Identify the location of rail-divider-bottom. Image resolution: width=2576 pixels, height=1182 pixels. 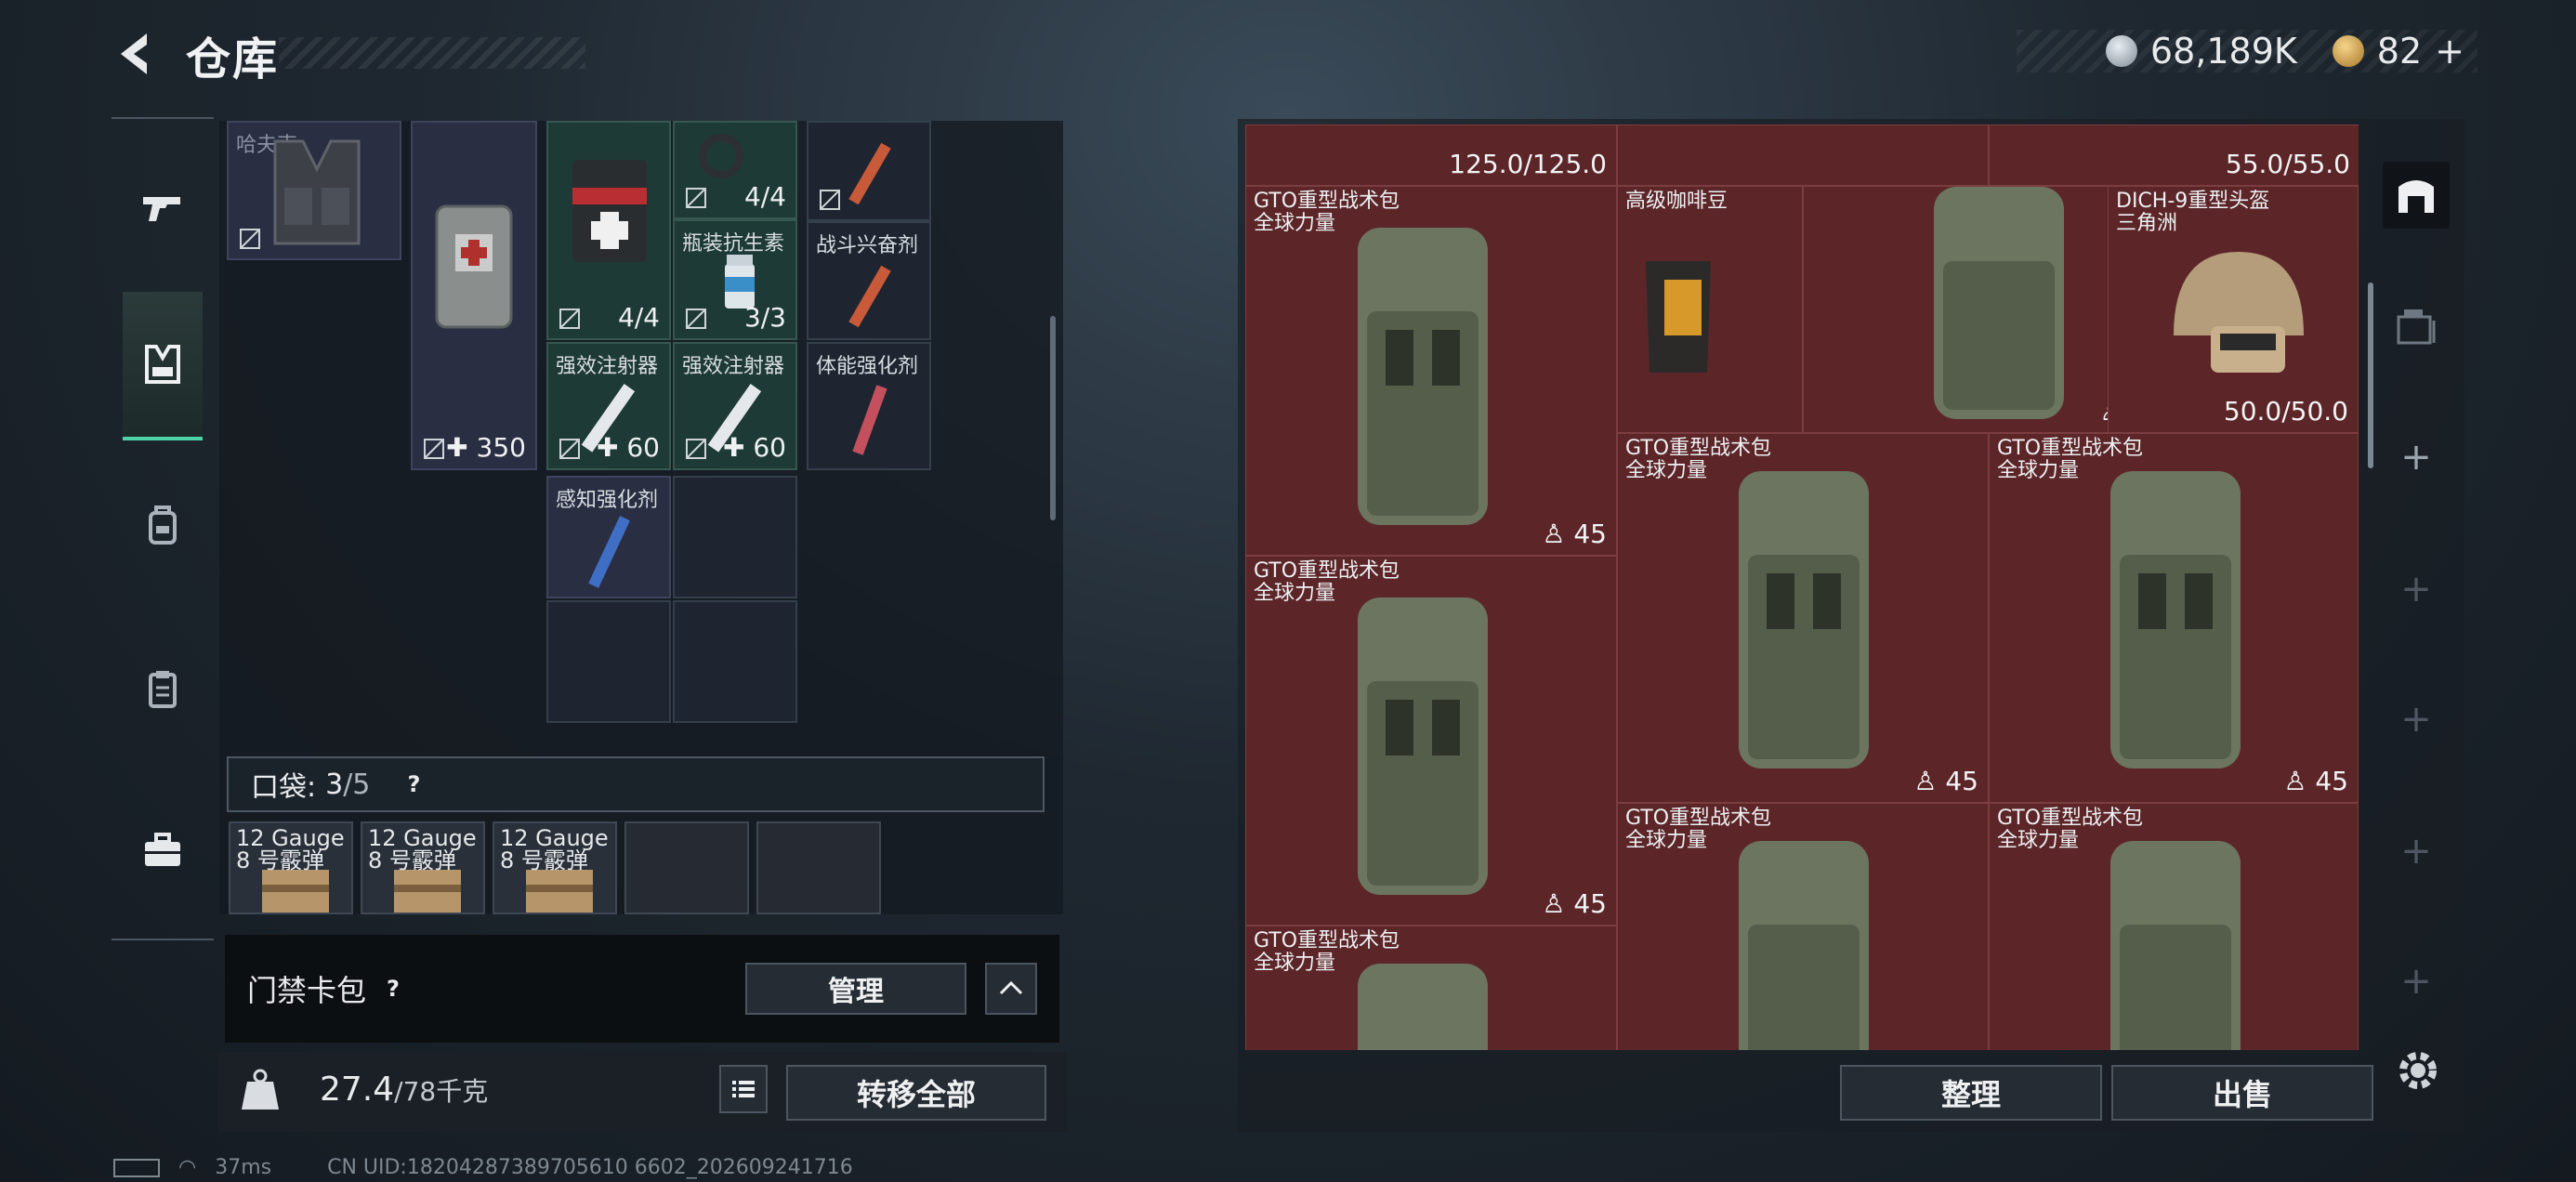
(163, 939).